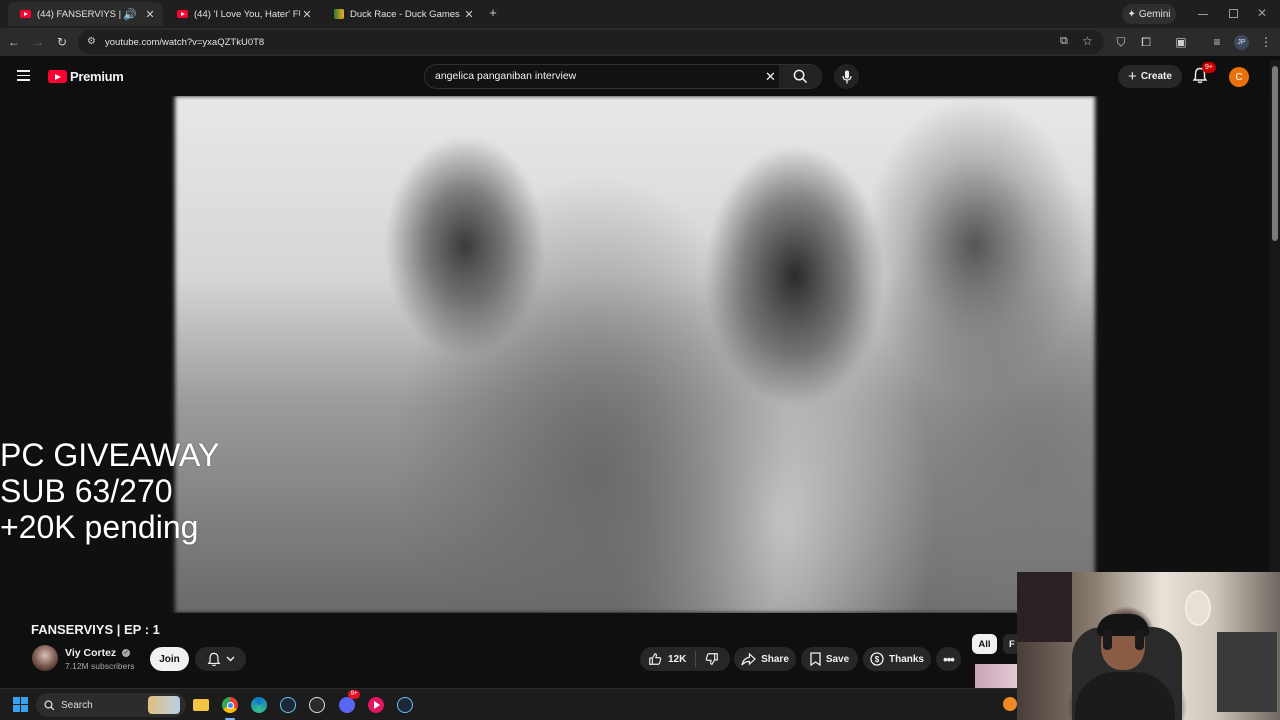 Image resolution: width=1280 pixels, height=720 pixels. What do you see at coordinates (111, 705) in the screenshot?
I see `taskbar-search: Search` at bounding box center [111, 705].